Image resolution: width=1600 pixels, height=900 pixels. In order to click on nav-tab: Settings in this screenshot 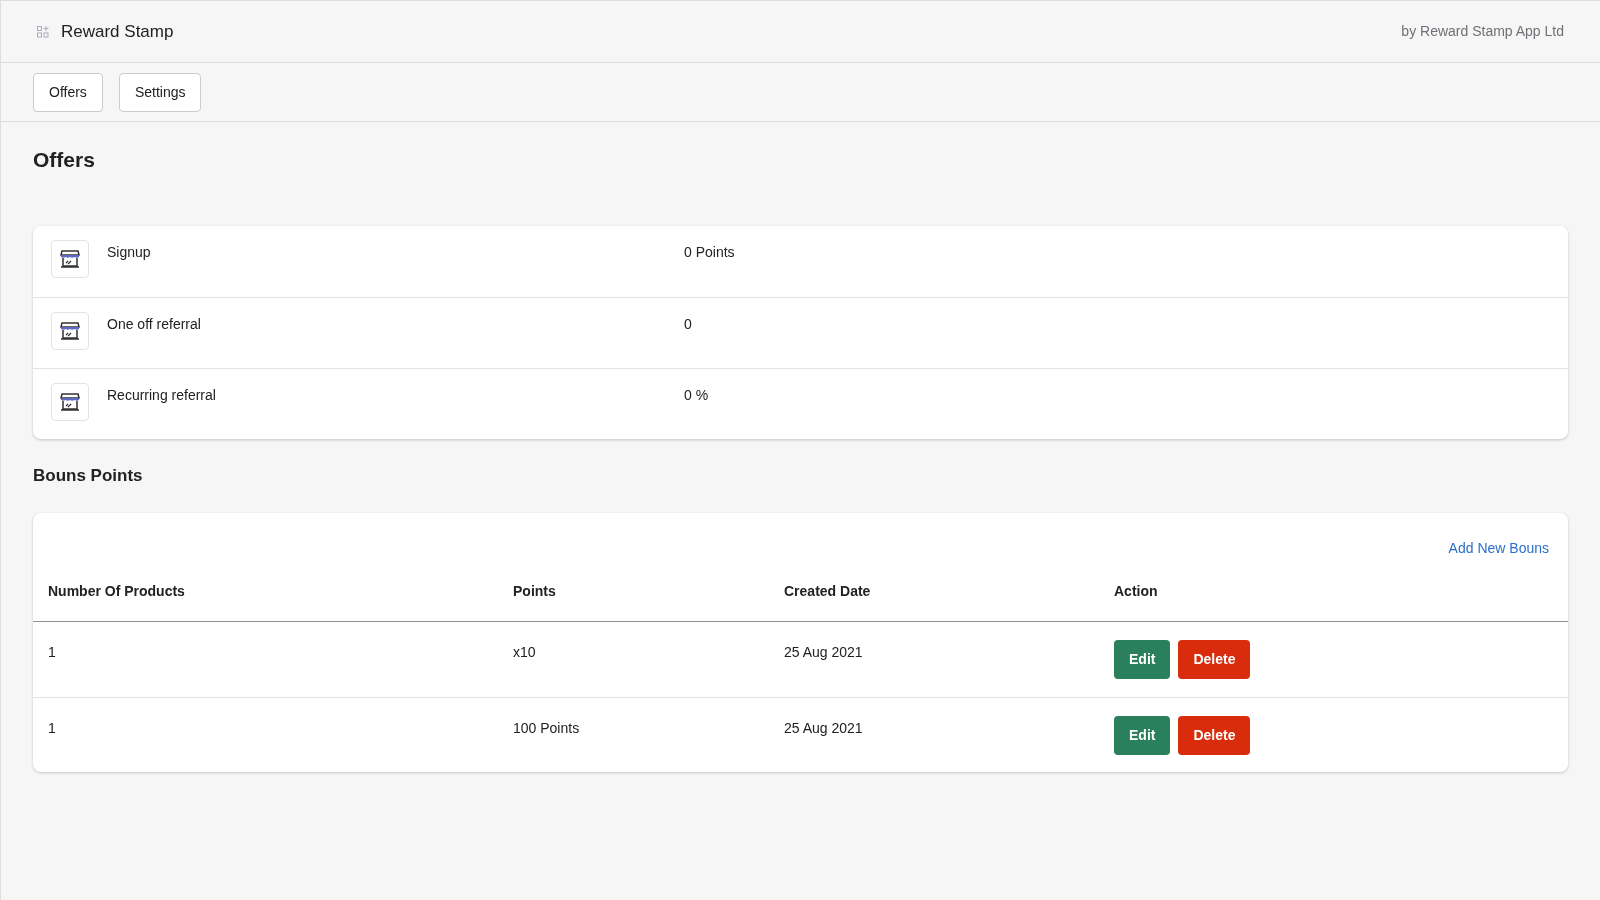, I will do `click(160, 92)`.